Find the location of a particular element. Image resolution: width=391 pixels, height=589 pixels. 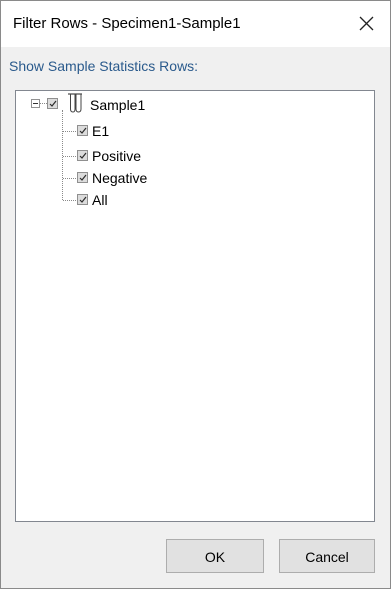

positive-checkbox is located at coordinates (82, 155).